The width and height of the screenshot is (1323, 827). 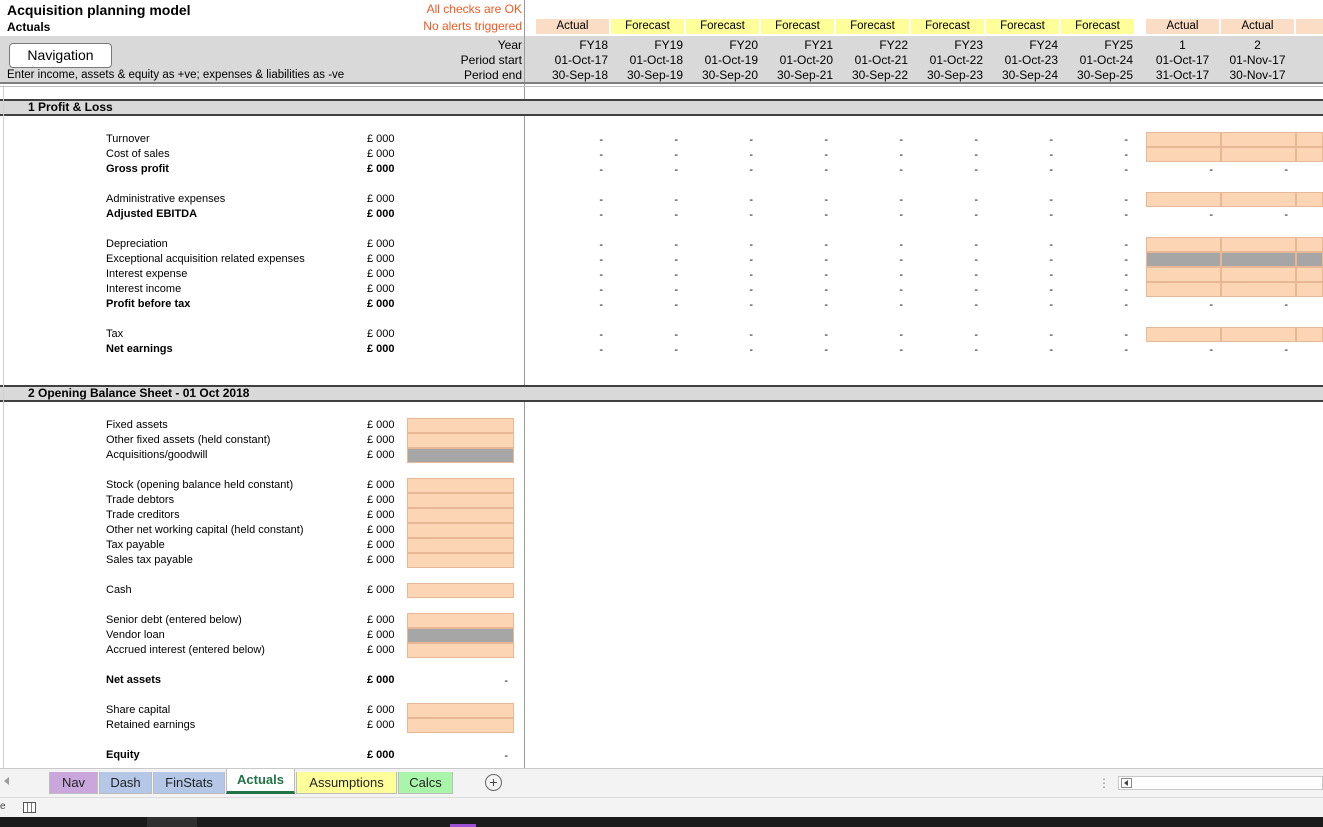 What do you see at coordinates (172, 822) in the screenshot?
I see `taskbar-item` at bounding box center [172, 822].